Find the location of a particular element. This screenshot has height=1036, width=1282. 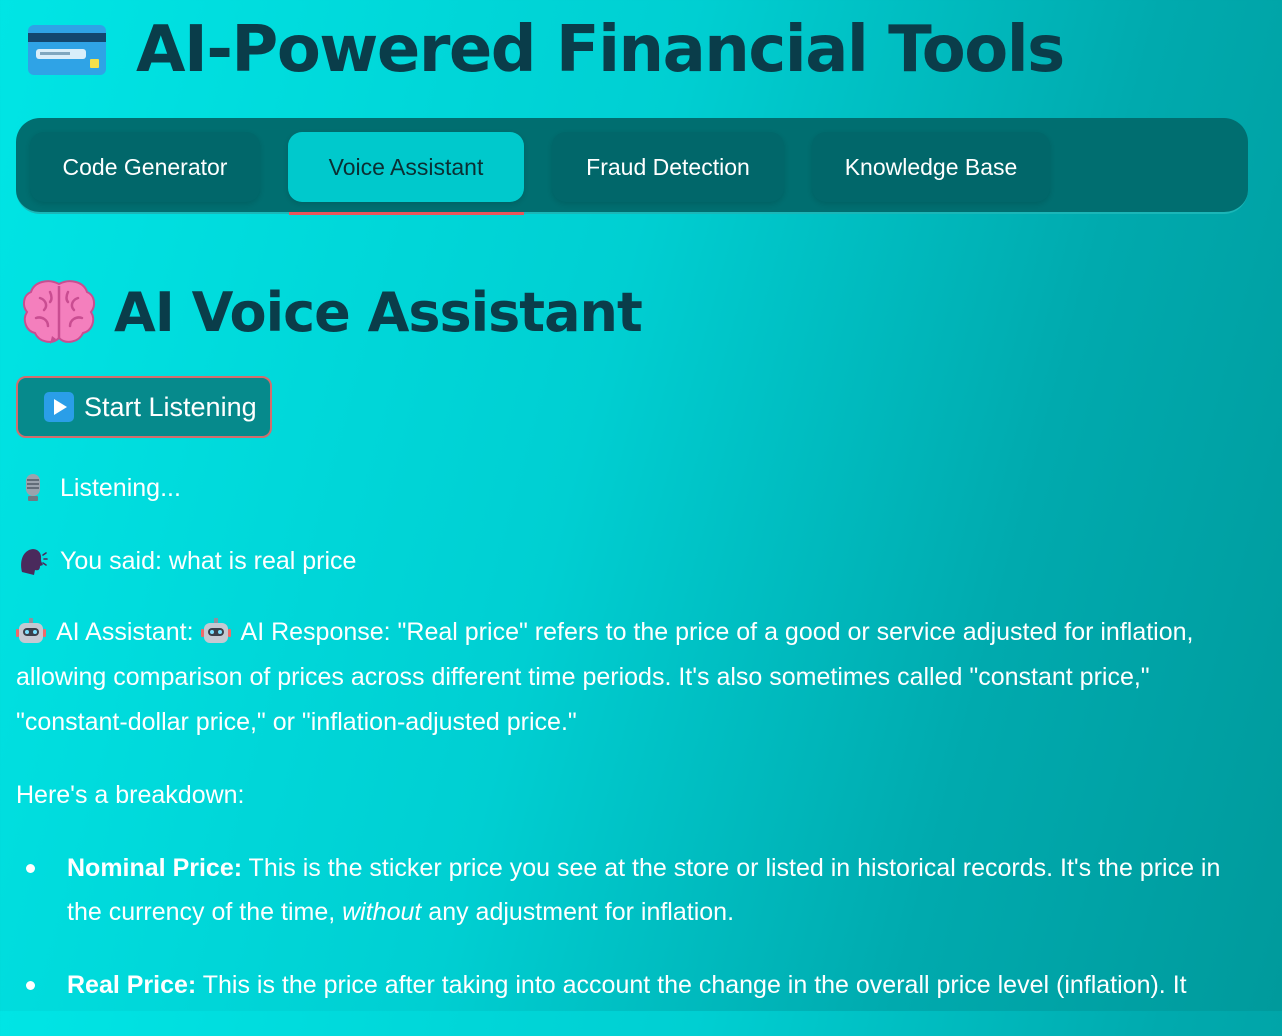

section-title: AI Voice Assistant is located at coordinates (332, 312).